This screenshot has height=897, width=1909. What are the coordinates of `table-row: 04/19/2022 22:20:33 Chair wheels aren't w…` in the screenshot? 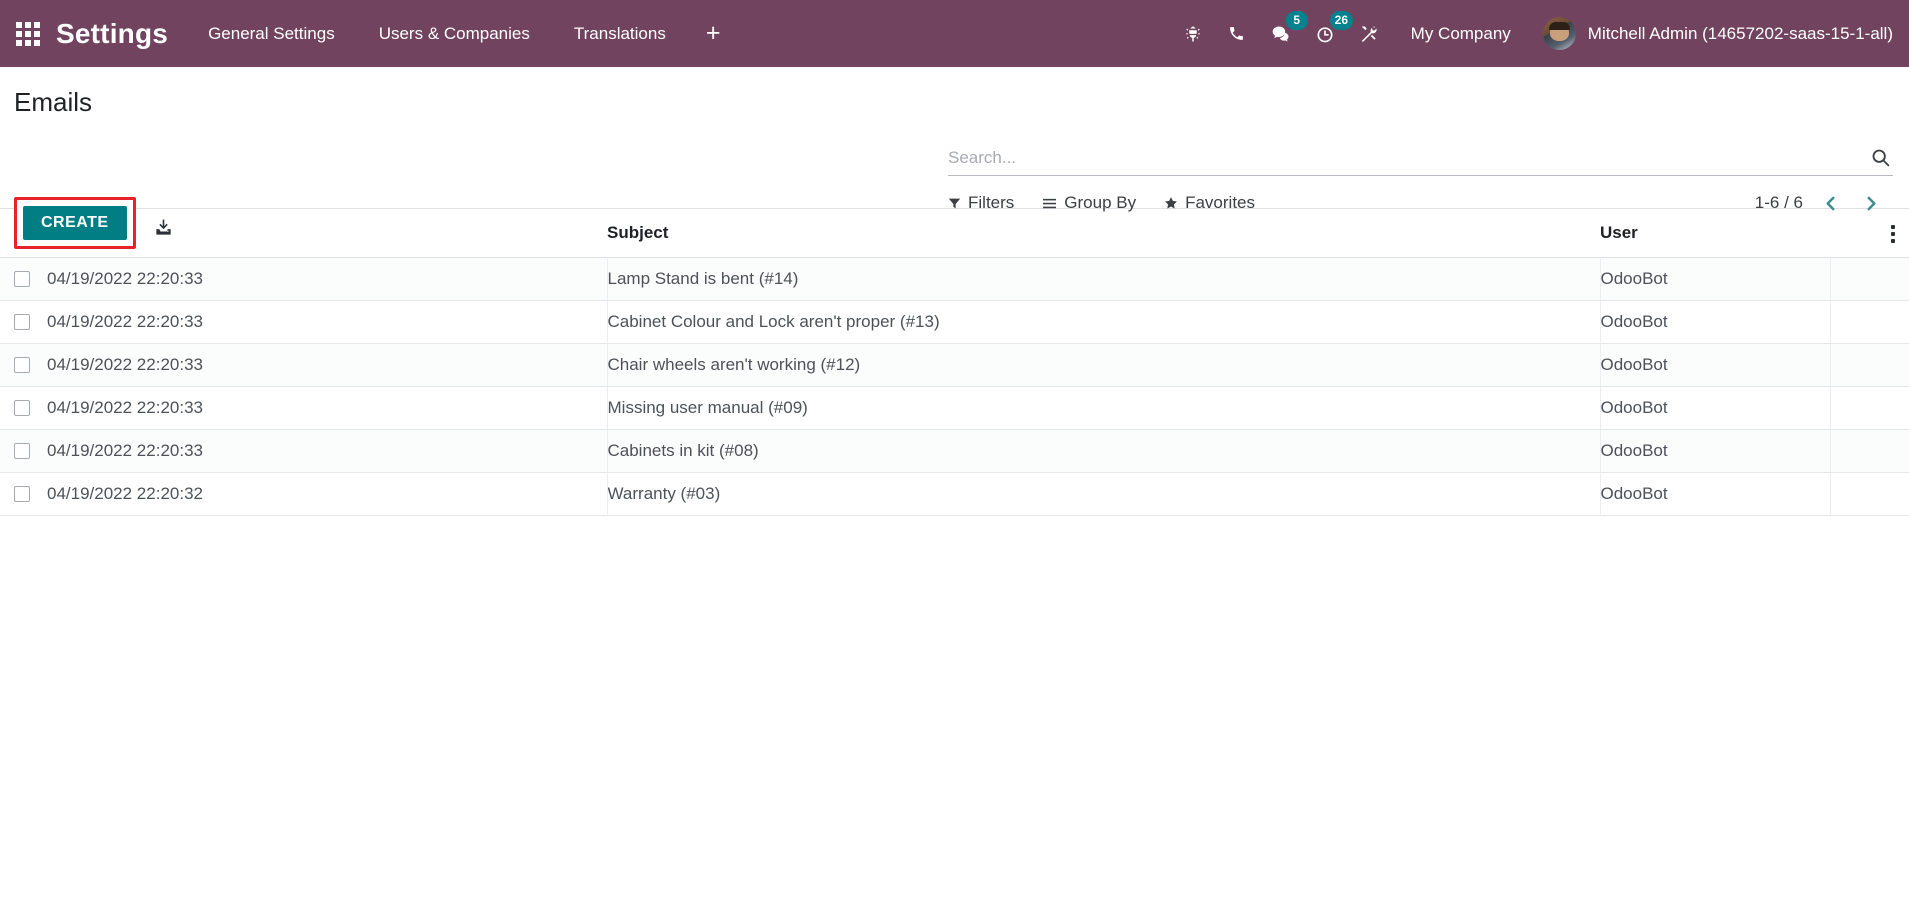 It's located at (954, 365).